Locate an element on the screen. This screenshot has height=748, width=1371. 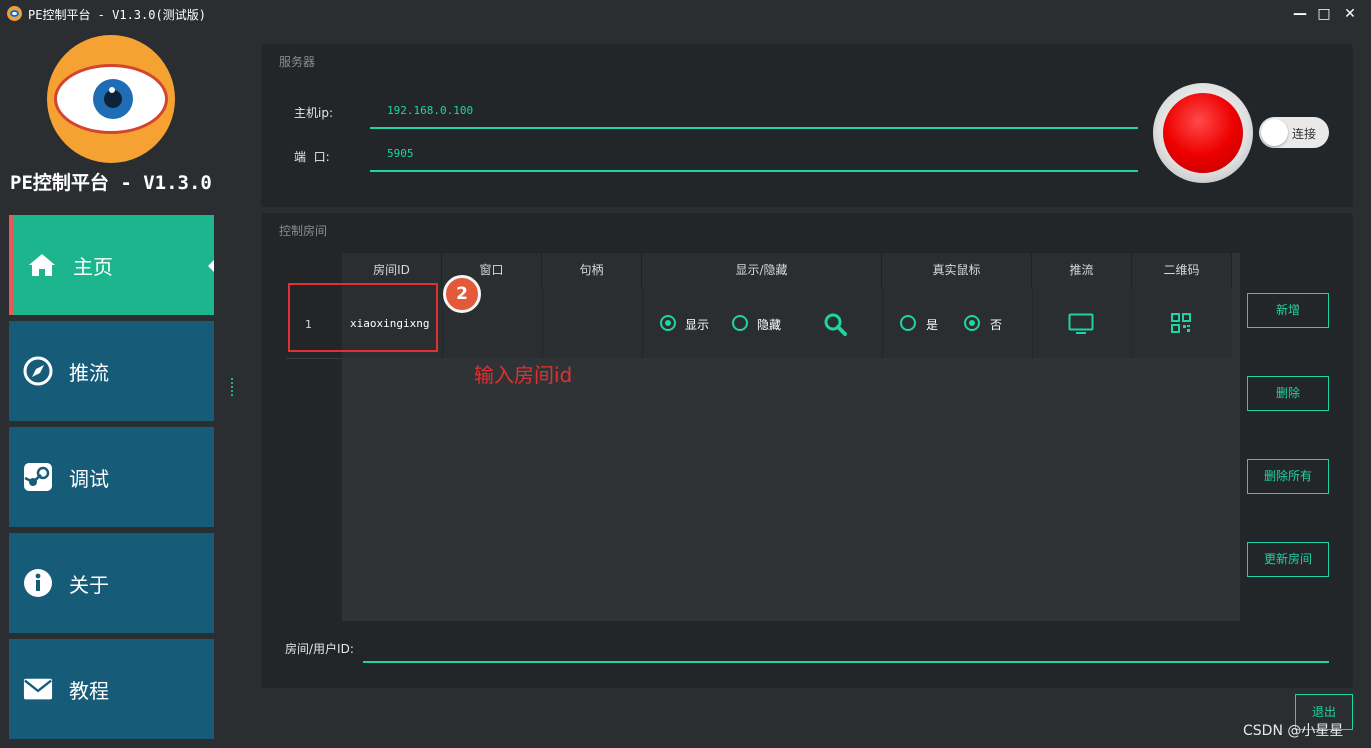
port-label: 端 口: is located at coordinates (312, 157).